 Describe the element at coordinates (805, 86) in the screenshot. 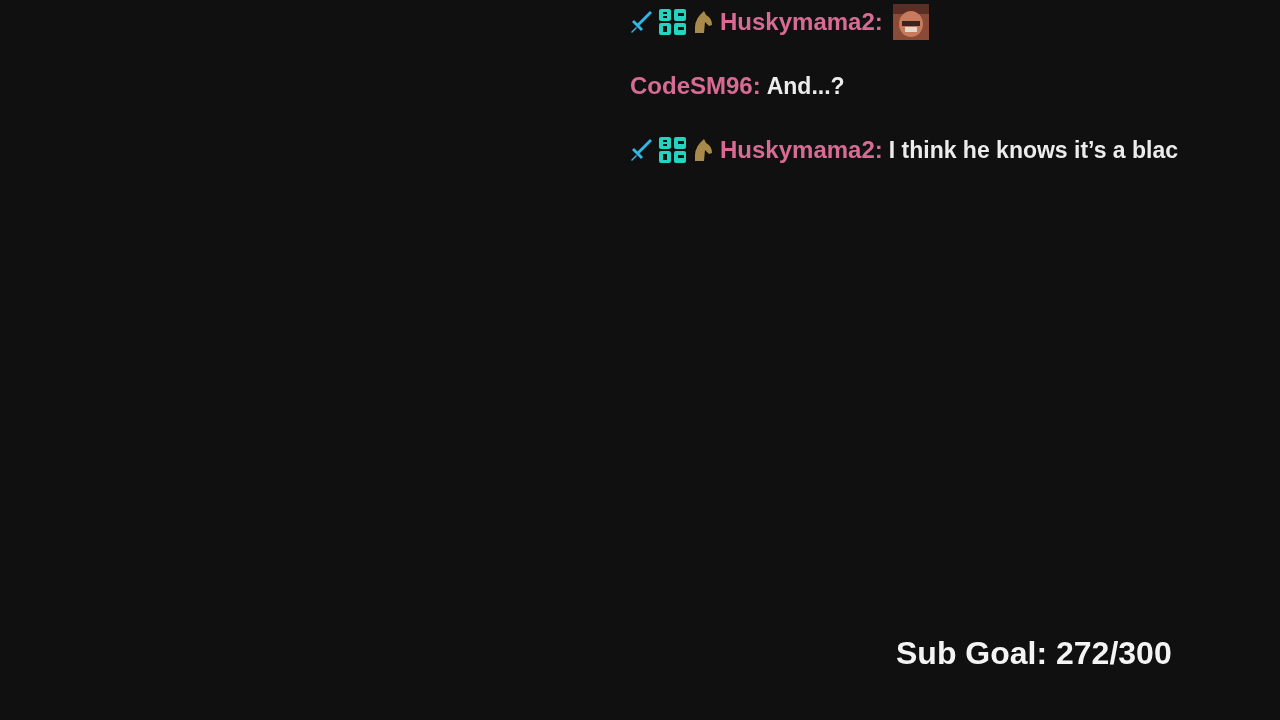

I see `chat-message: And...?` at that location.